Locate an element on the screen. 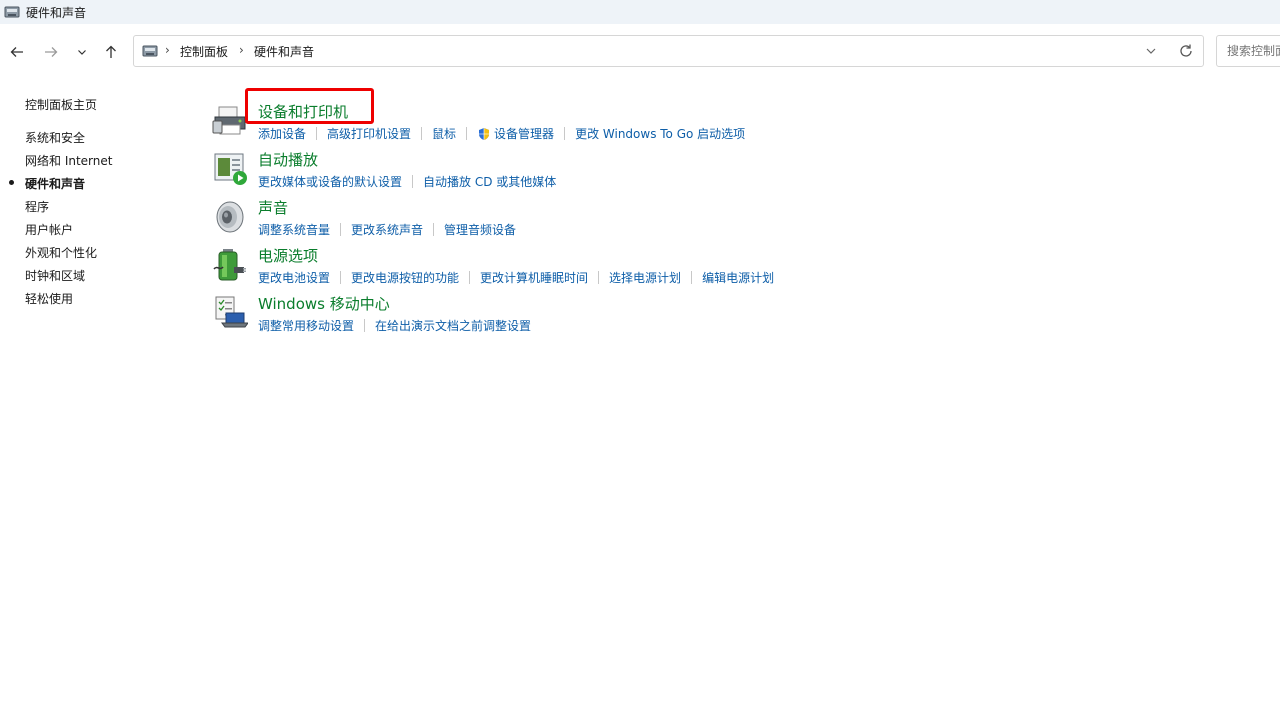 The image size is (1280, 720). link-autoplay-cd: 自动播放 CD 或其他媒体 is located at coordinates (489, 181).